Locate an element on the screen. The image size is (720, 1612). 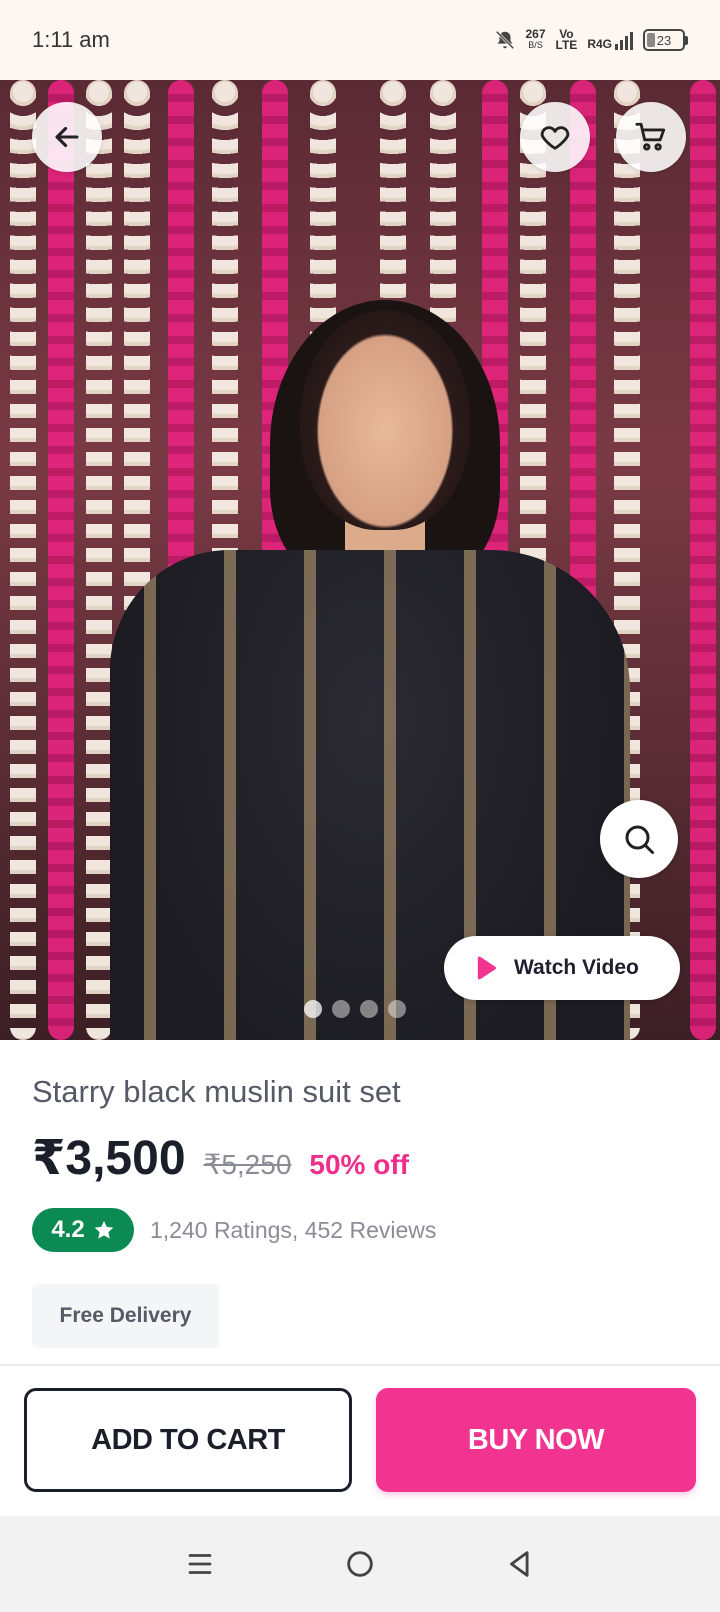
menu-icon is located at coordinates (200, 1564).